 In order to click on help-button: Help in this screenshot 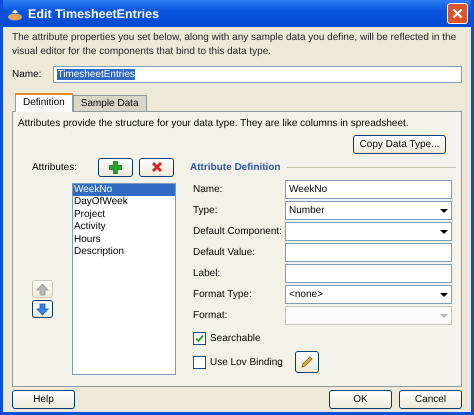, I will do `click(43, 399)`.